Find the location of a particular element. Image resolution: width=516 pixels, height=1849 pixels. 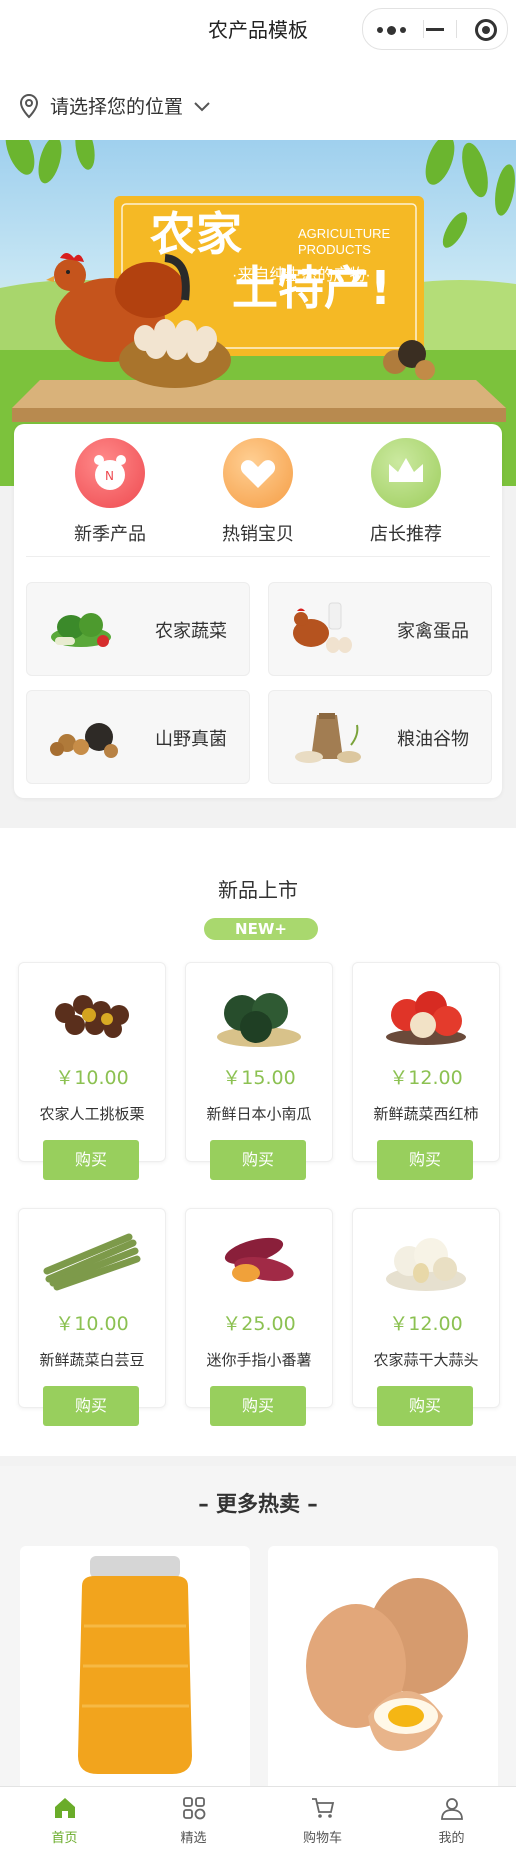

product-card: ￥15.00 新鲜日本小南瓜 is located at coordinates (259, 1062).